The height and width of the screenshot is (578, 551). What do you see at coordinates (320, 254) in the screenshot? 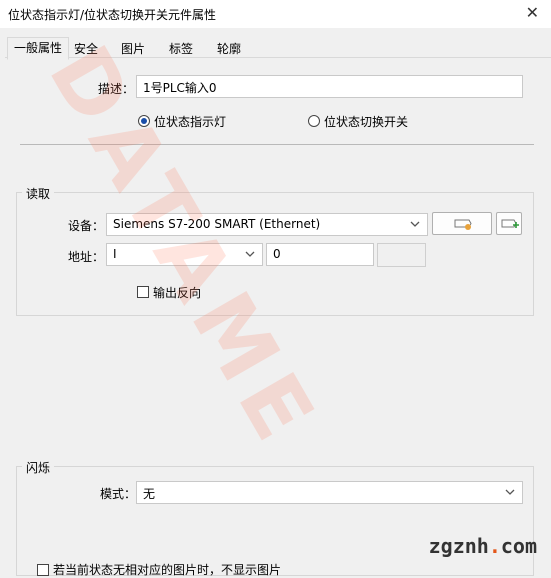
I see `address-input: 0` at bounding box center [320, 254].